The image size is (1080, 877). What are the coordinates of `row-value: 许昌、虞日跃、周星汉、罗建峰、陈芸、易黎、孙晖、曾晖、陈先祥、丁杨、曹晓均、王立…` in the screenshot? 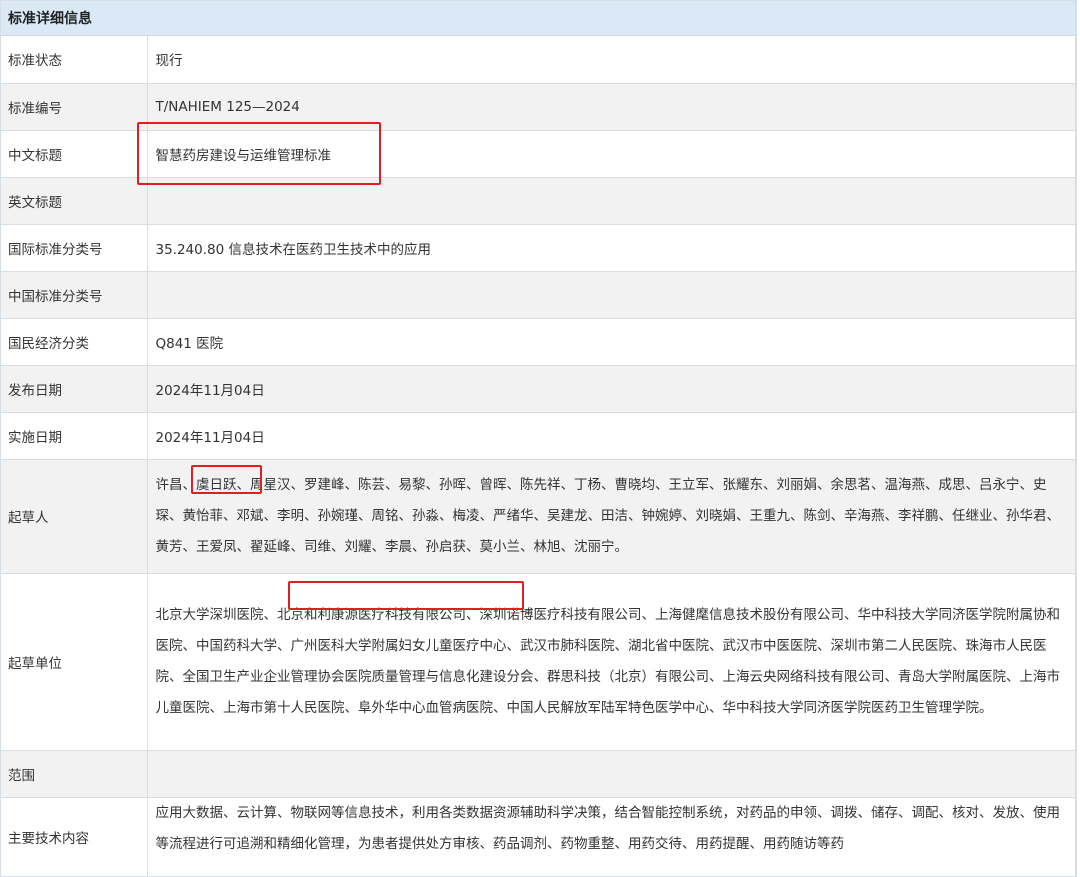 It's located at (611, 516).